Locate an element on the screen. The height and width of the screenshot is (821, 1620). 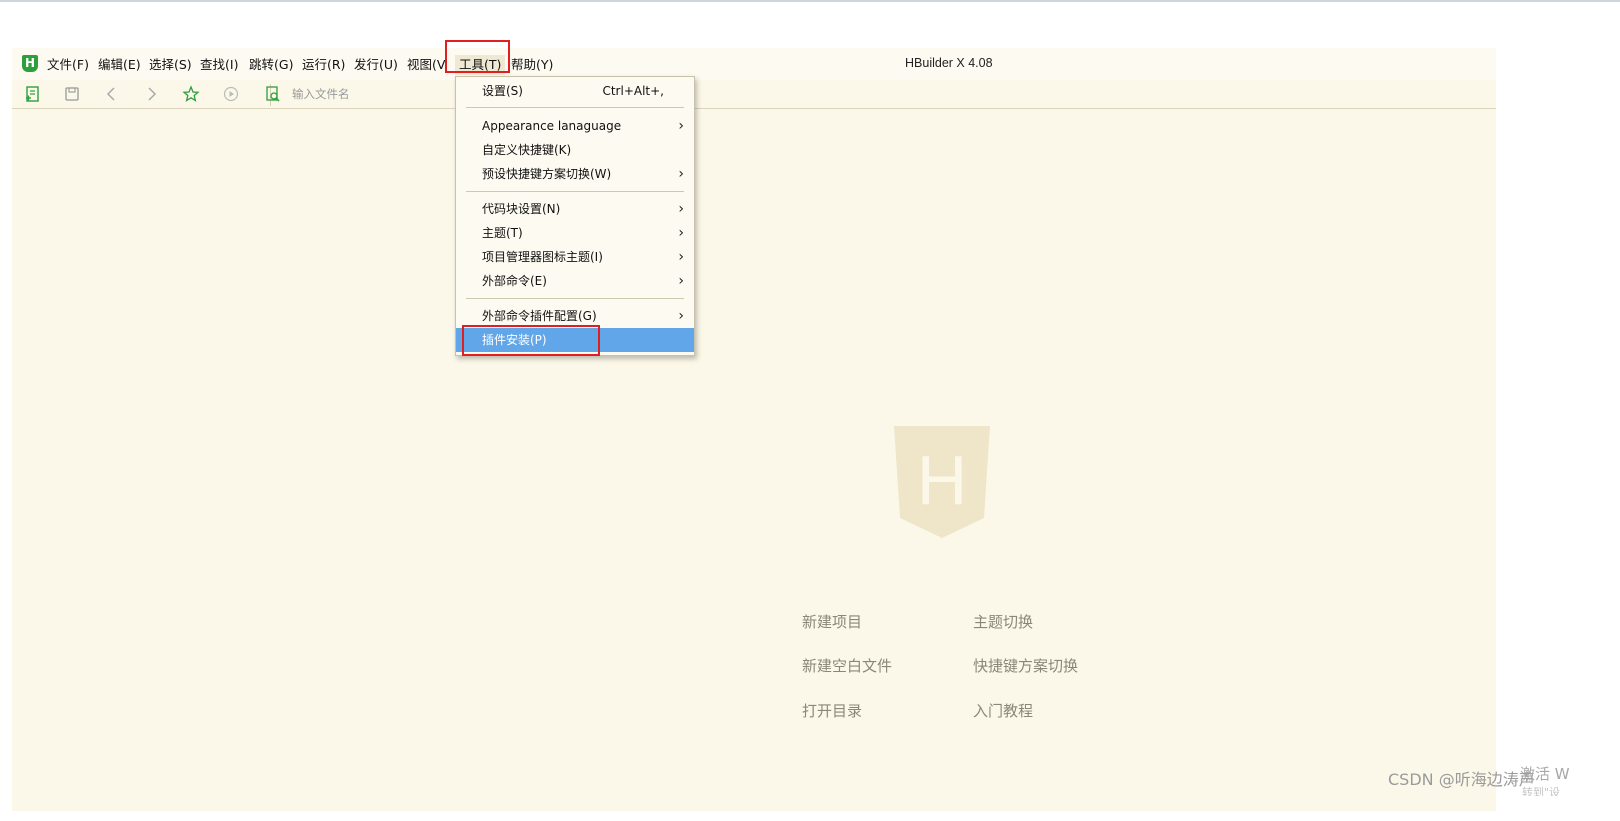
open-folder-link: 打开目录 is located at coordinates (832, 710).